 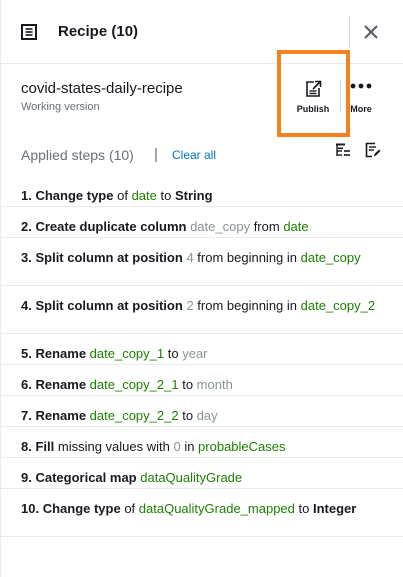 I want to click on step-kw-text: Categorical map, so click(x=86, y=477).